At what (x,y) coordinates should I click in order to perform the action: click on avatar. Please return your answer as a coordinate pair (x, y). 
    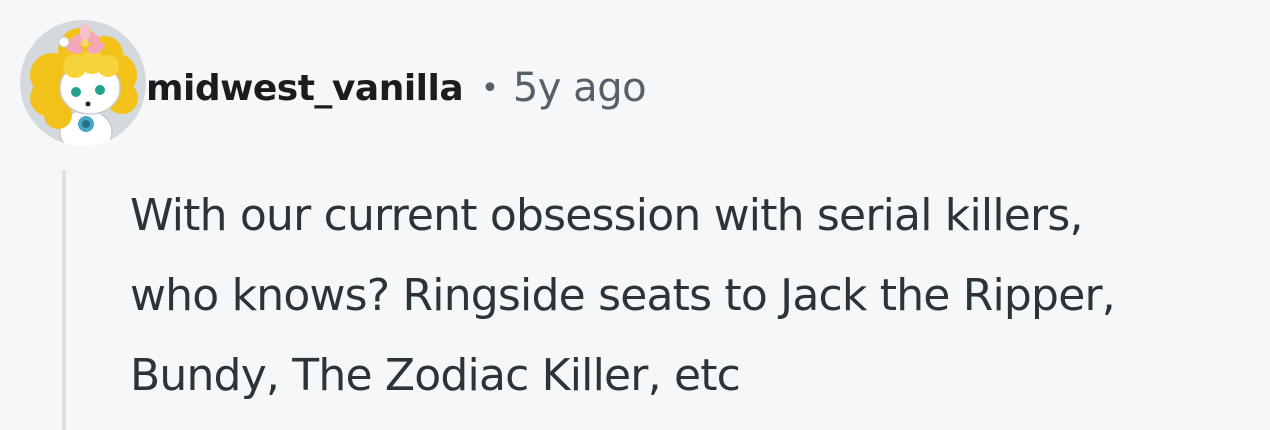
    Looking at the image, I should click on (83, 83).